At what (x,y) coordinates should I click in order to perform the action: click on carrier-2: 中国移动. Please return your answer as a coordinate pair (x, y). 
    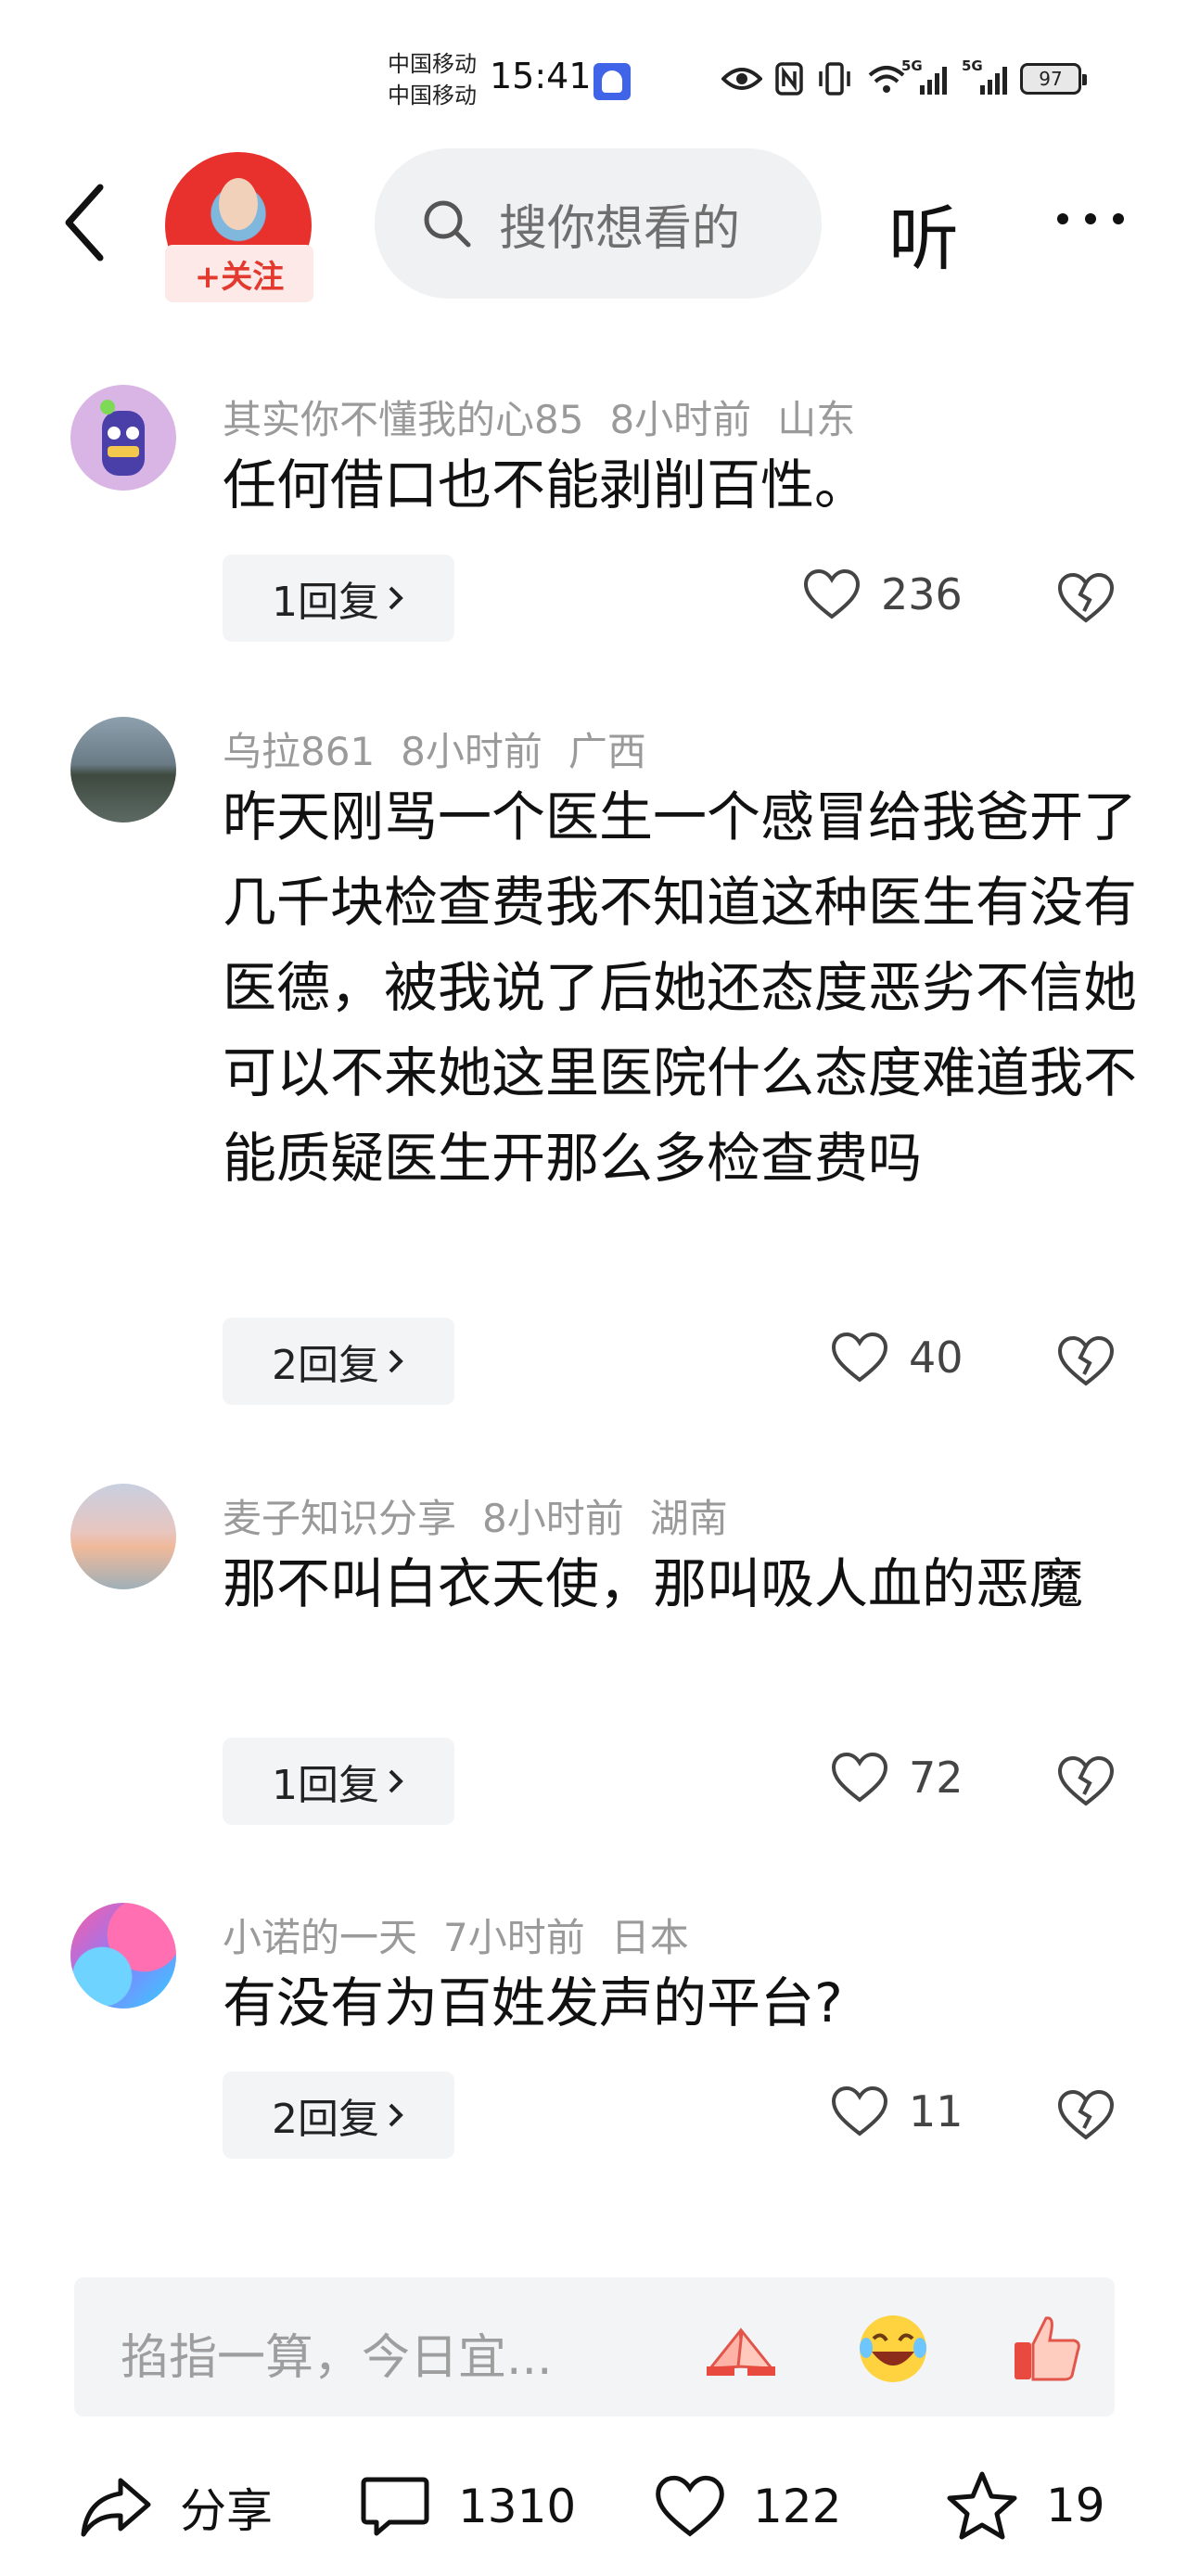
    Looking at the image, I should click on (432, 95).